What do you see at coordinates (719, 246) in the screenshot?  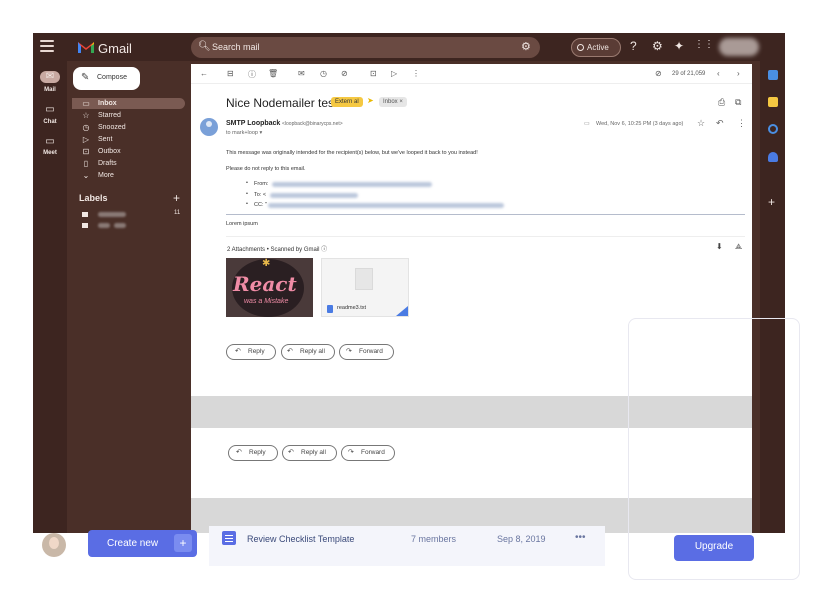 I see `download-all-icon: ⬇` at bounding box center [719, 246].